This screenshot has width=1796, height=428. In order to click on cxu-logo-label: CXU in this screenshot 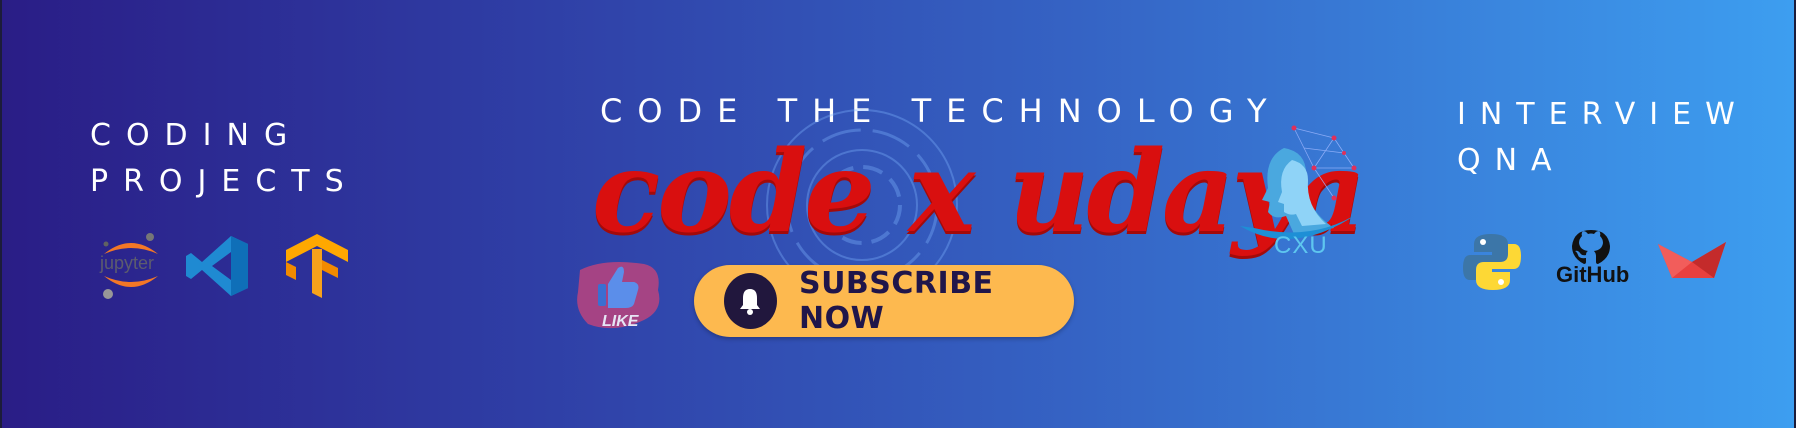, I will do `click(1301, 245)`.